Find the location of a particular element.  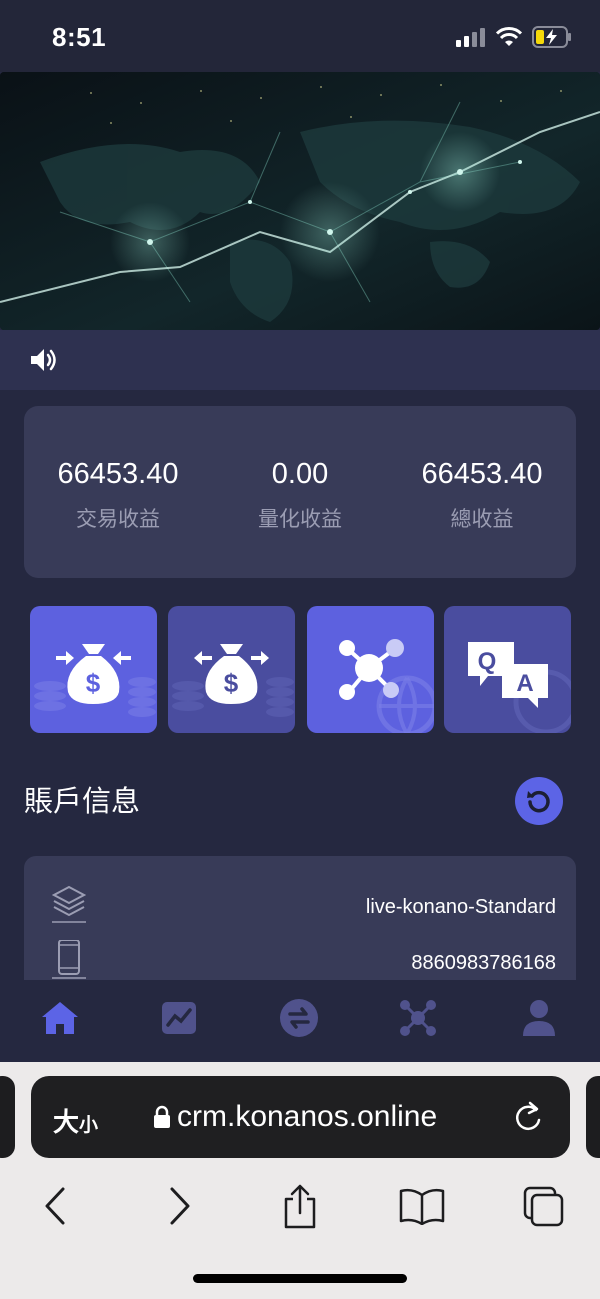

withdraw-tile: $ is located at coordinates (231, 669).